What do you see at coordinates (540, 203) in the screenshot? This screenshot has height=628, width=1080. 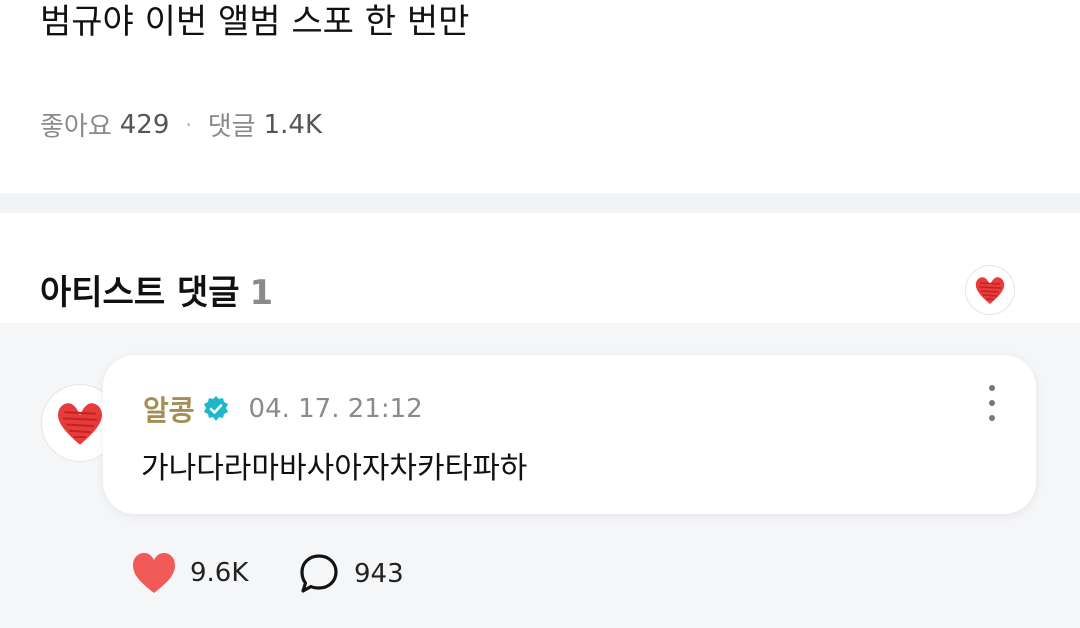 I see `section-divider` at bounding box center [540, 203].